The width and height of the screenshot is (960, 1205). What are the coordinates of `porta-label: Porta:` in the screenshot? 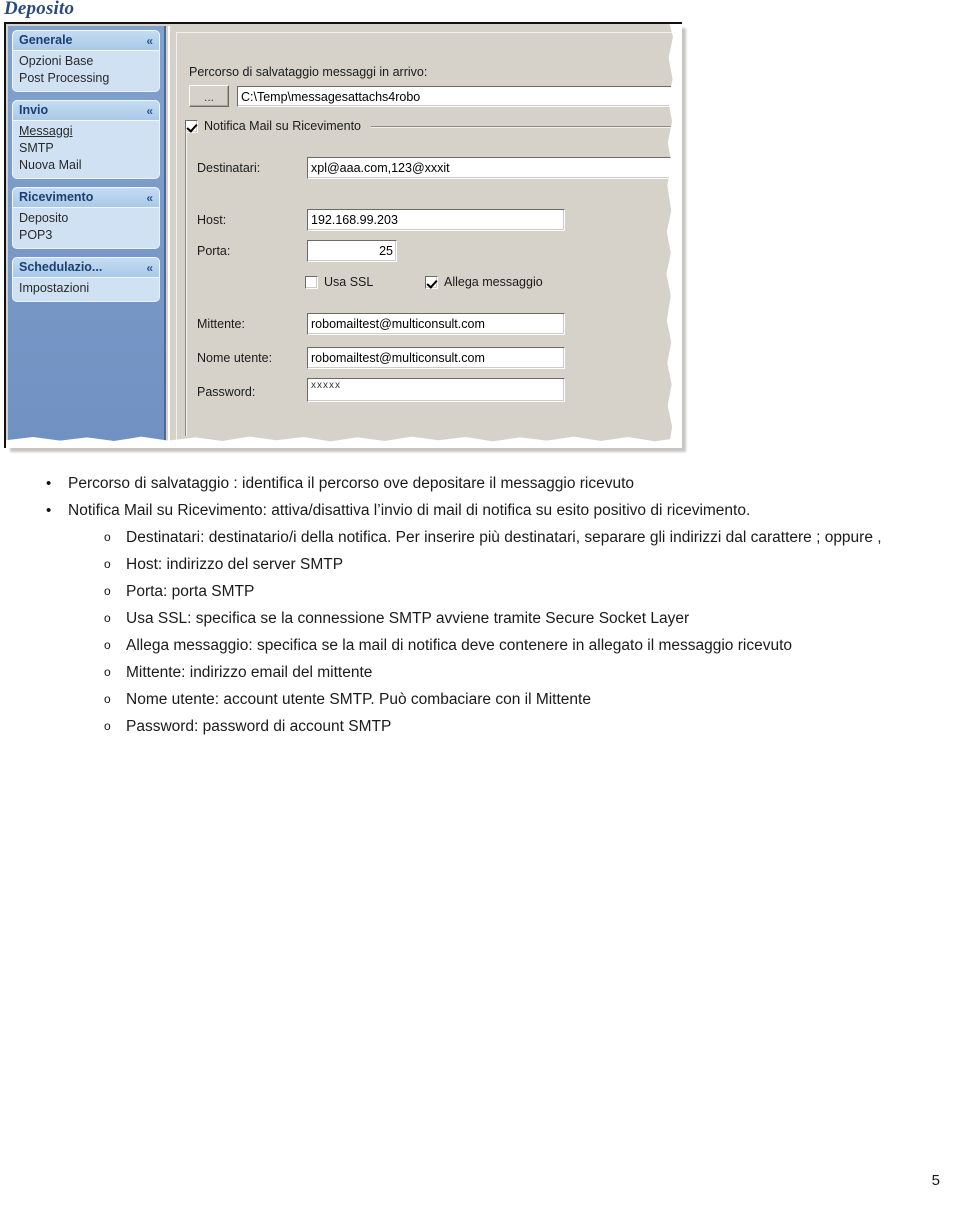 It's located at (214, 251).